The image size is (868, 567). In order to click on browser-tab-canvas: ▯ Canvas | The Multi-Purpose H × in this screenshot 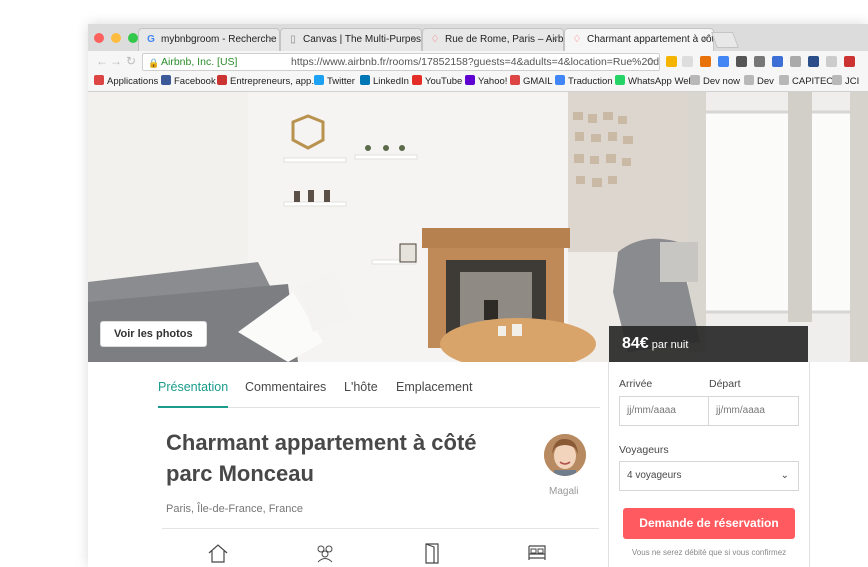, I will do `click(351, 39)`.